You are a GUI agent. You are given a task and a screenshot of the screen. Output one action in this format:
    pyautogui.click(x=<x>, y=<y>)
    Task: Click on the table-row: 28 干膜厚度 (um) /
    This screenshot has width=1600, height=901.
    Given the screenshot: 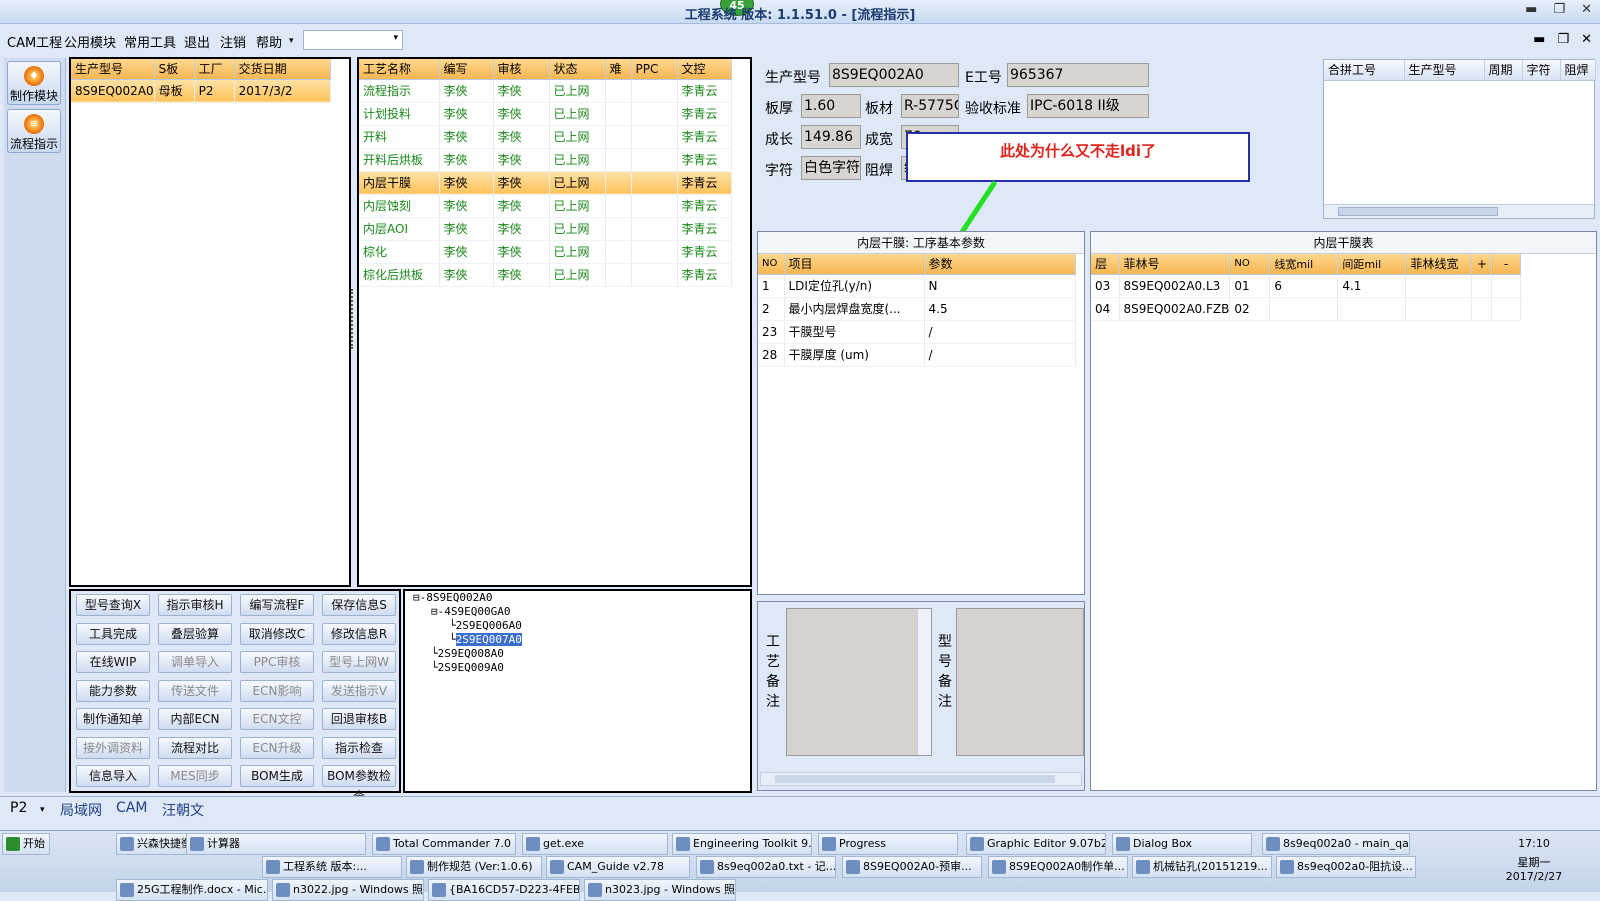 What is the action you would take?
    pyautogui.click(x=917, y=355)
    